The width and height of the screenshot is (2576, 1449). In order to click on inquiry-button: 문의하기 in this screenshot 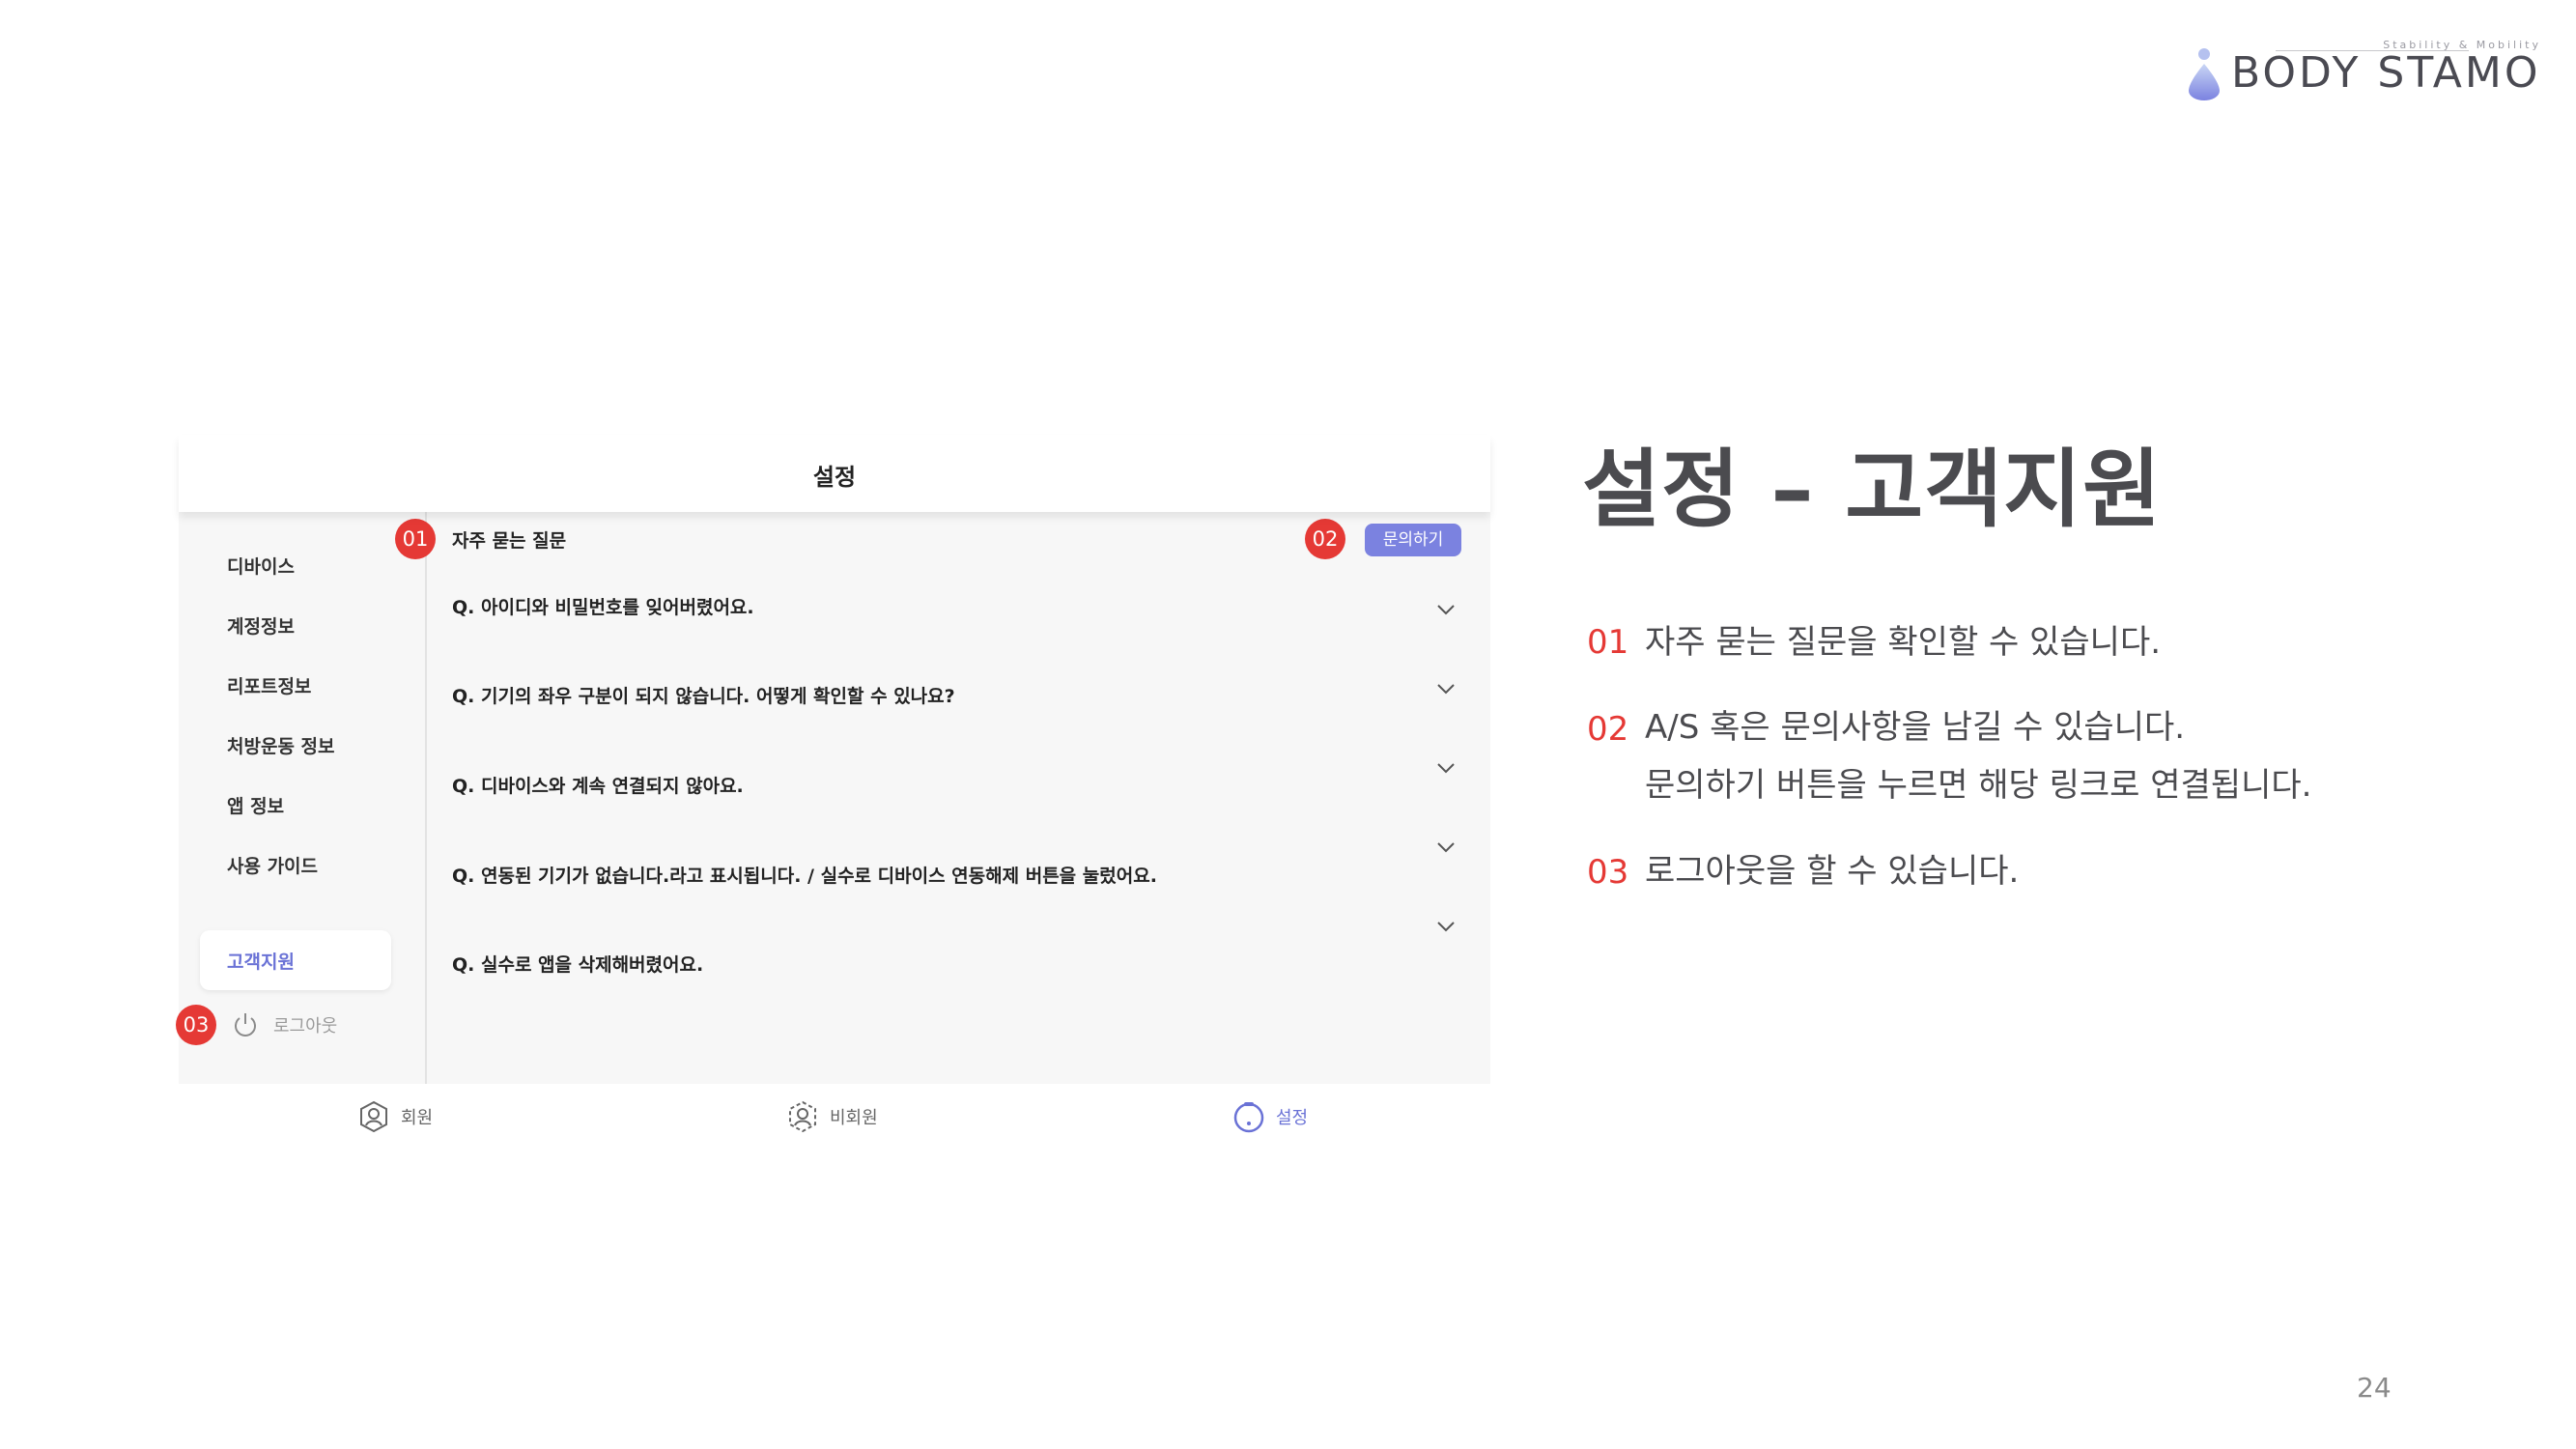, I will do `click(1413, 540)`.